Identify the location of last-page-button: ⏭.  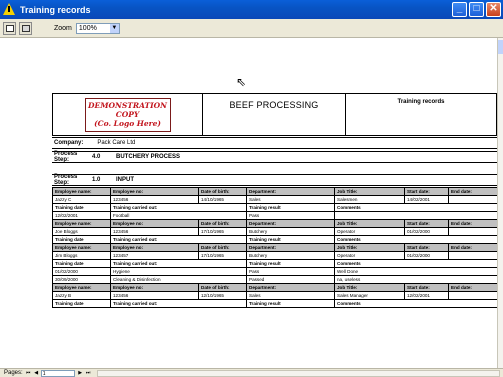
(88, 373).